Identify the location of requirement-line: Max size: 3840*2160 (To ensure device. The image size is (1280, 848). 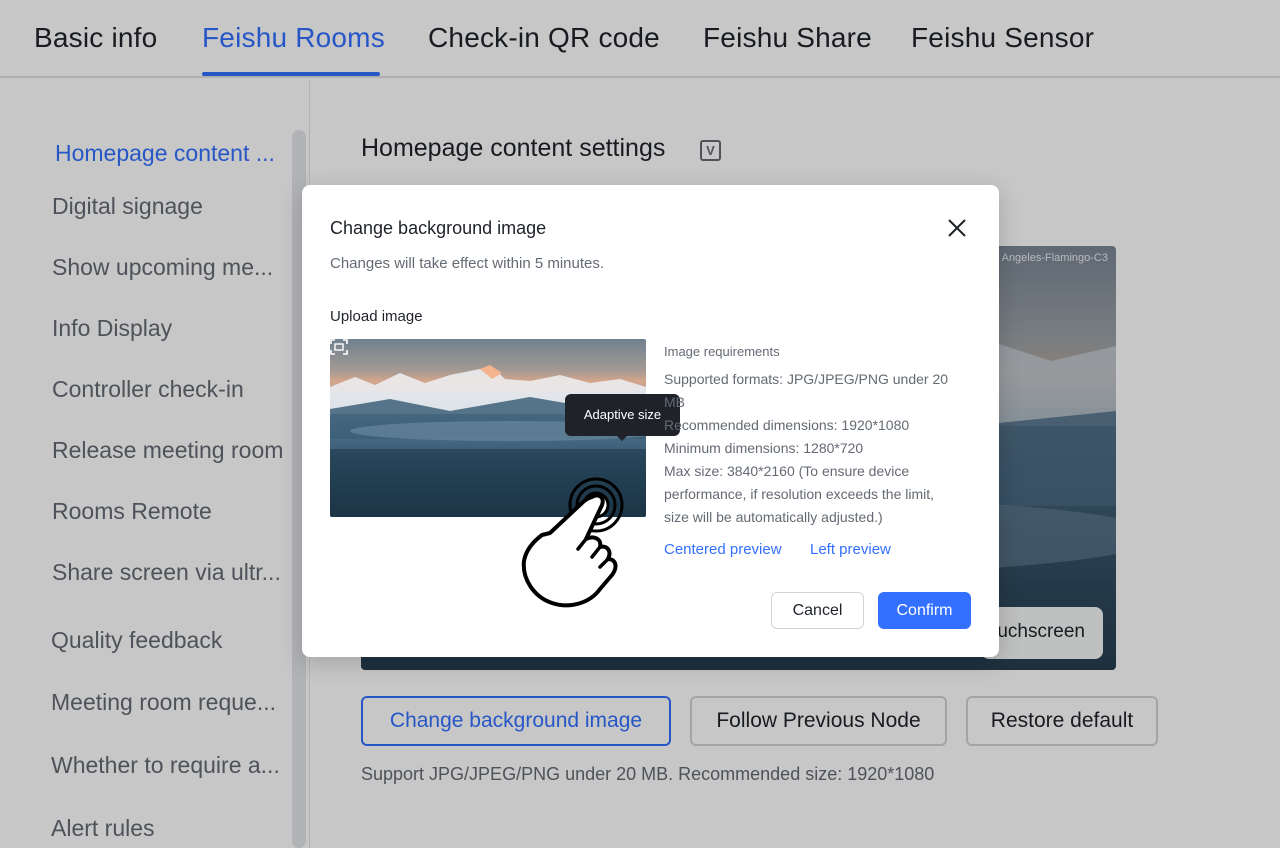
(787, 471).